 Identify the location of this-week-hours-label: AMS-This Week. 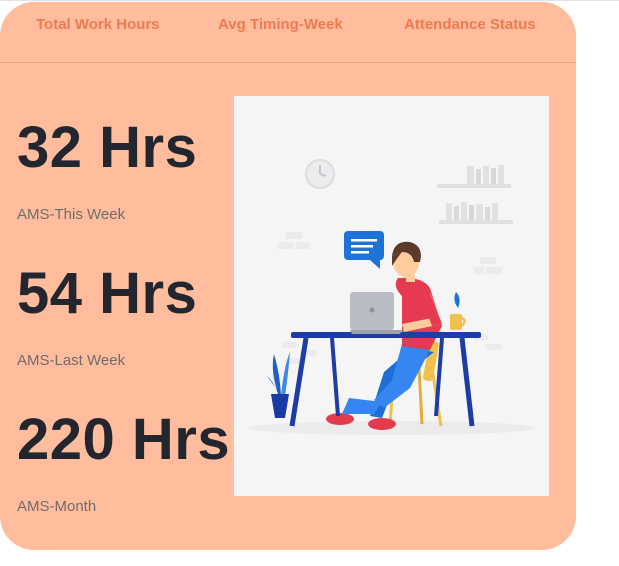
(71, 214).